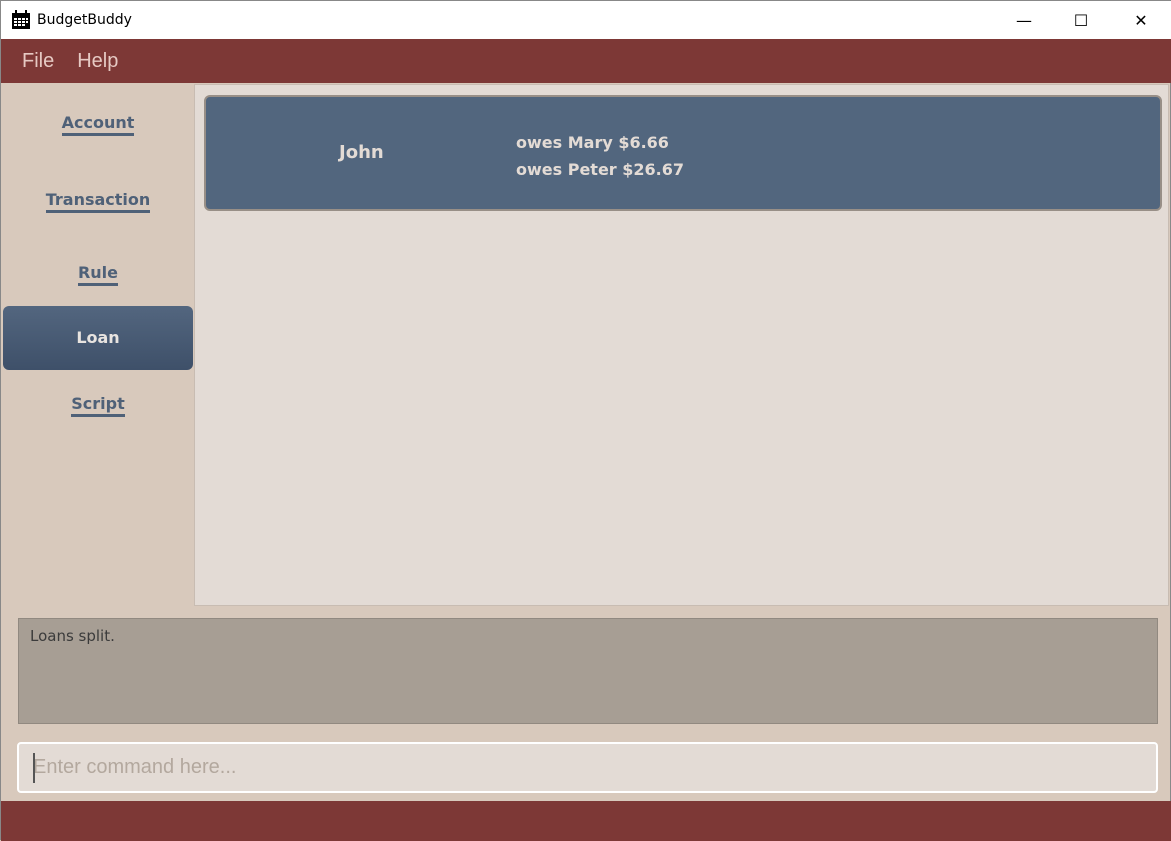 This screenshot has width=1171, height=841. What do you see at coordinates (586, 61) in the screenshot?
I see `menu-bar: File Help` at bounding box center [586, 61].